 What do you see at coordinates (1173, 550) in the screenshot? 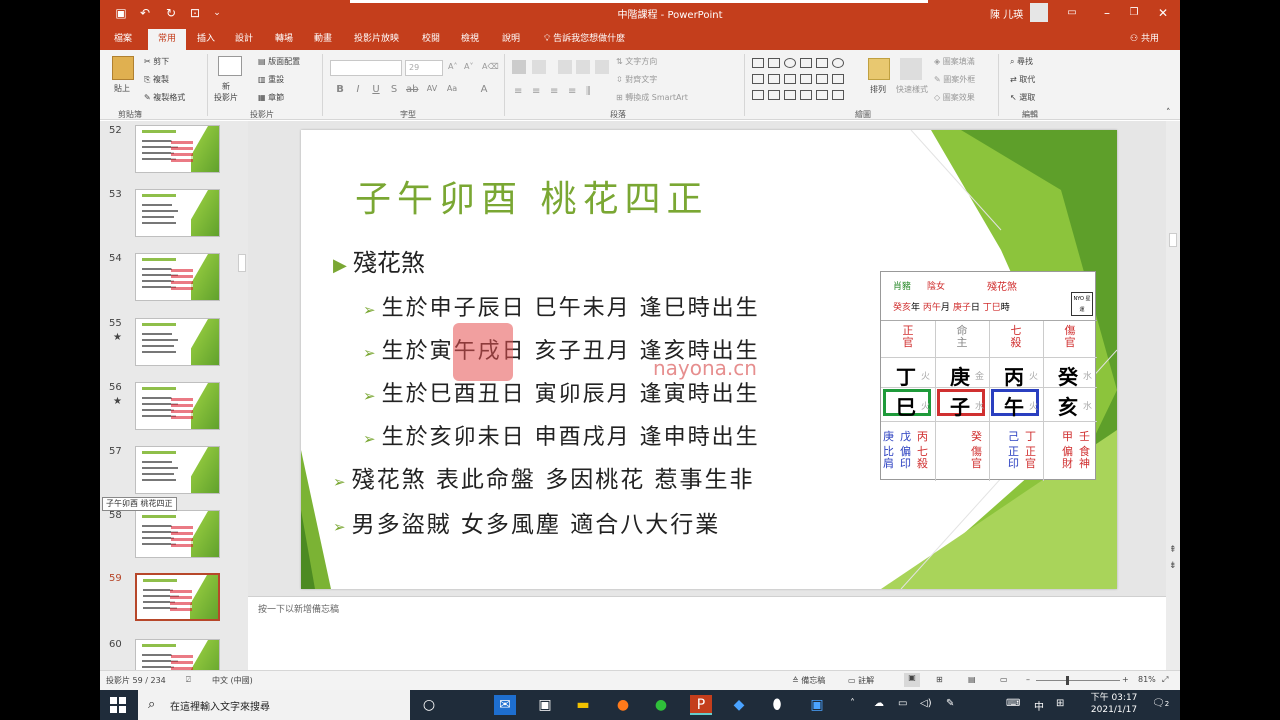
I see `prev-slide-icon: ⇞` at bounding box center [1173, 550].